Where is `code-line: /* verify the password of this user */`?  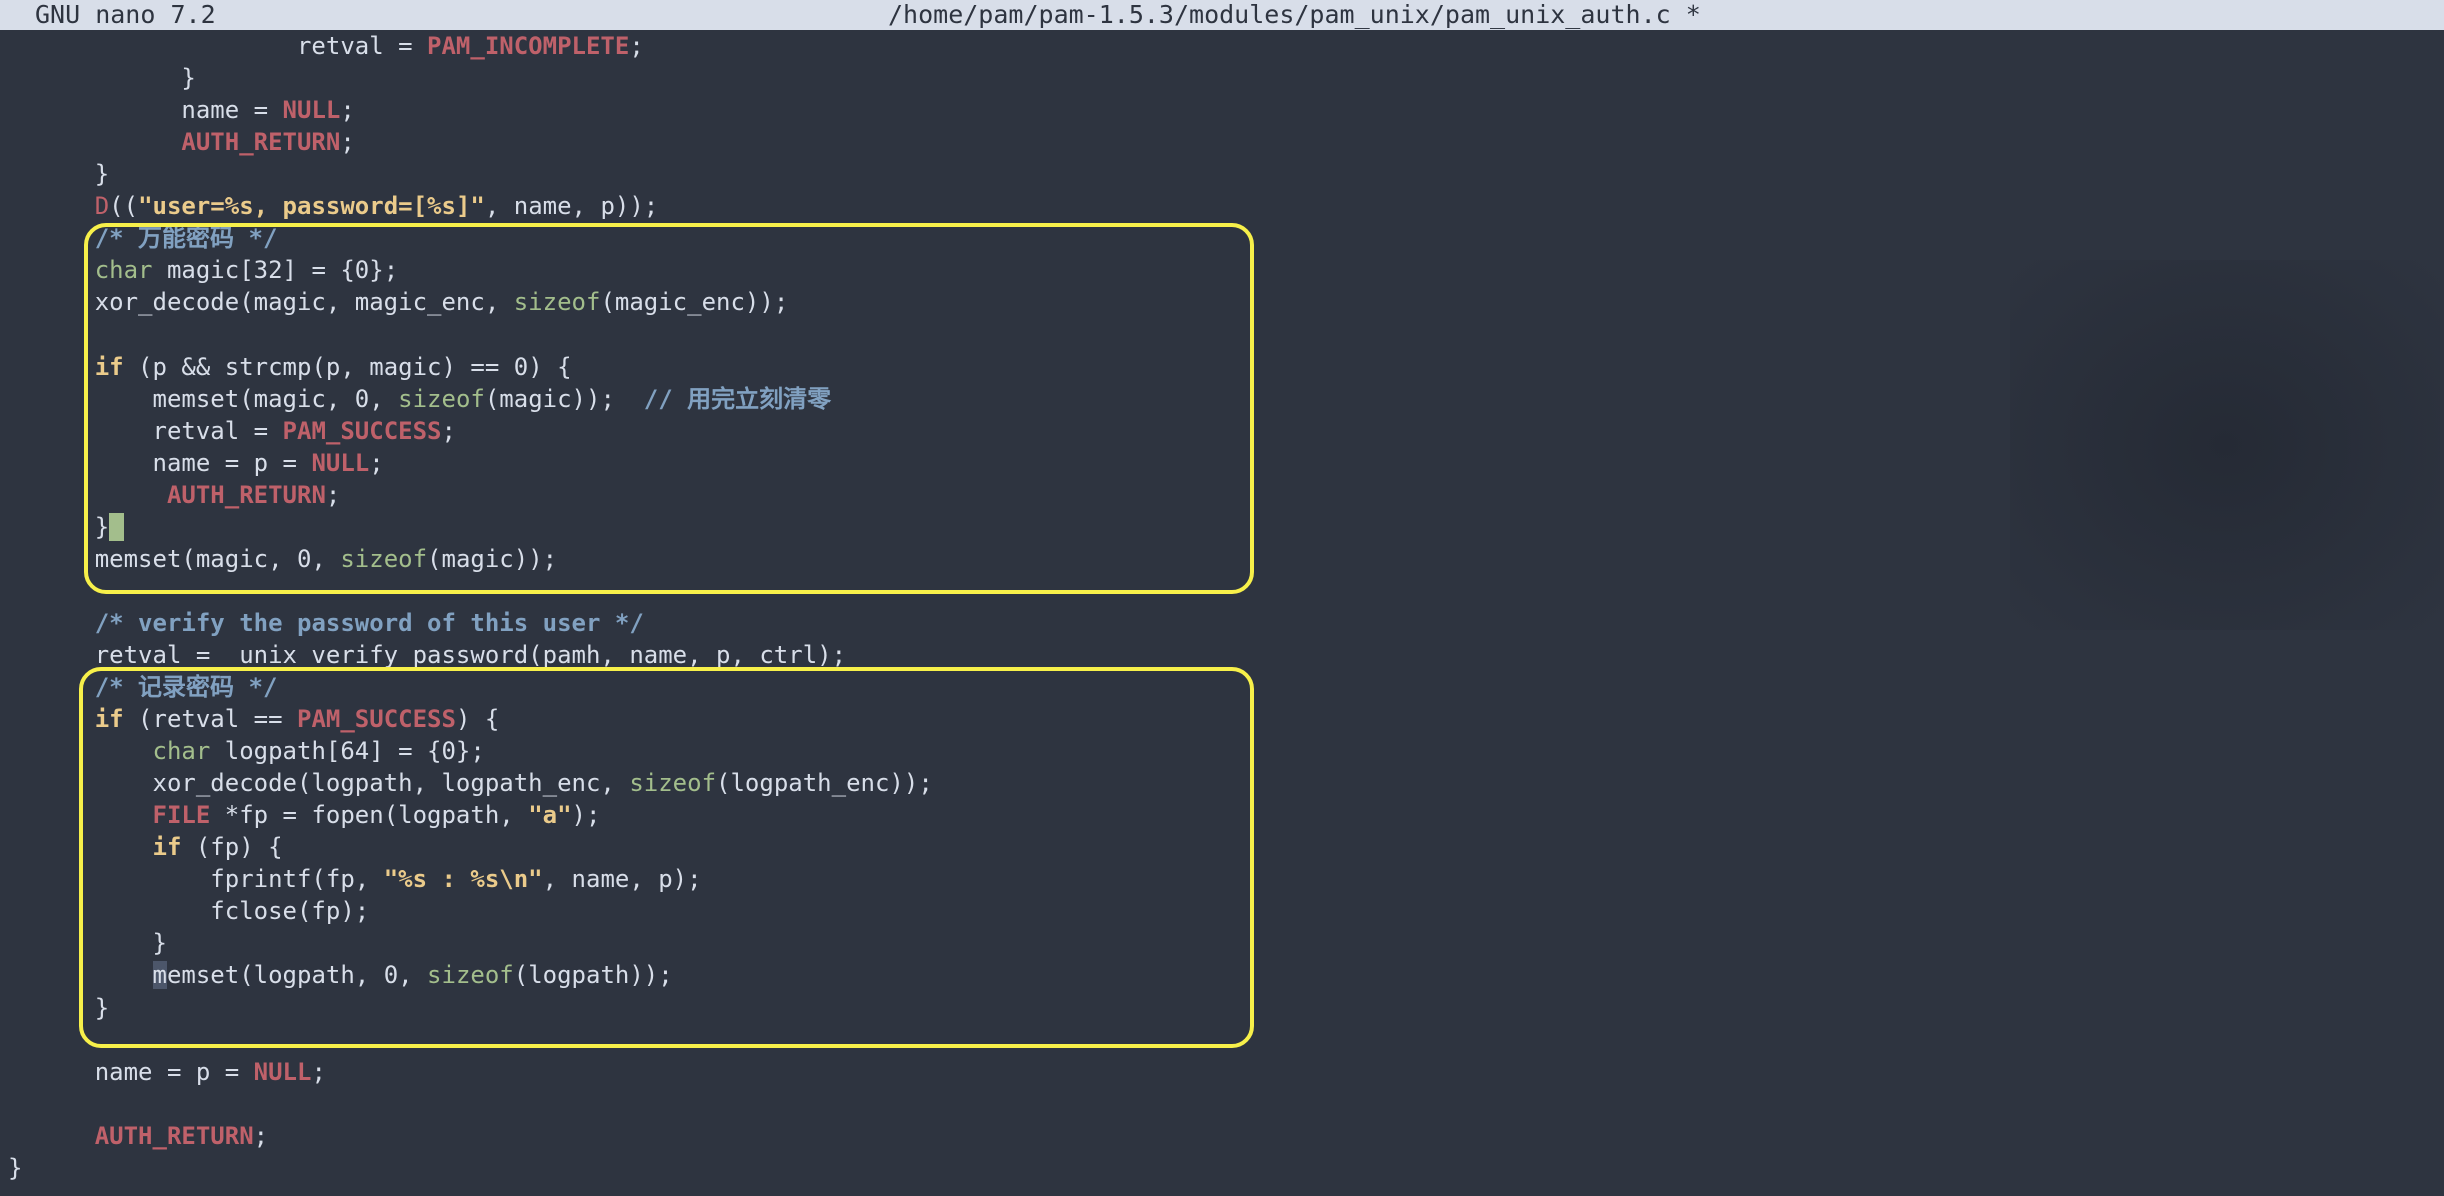 code-line: /* verify the password of this user */ is located at coordinates (326, 623).